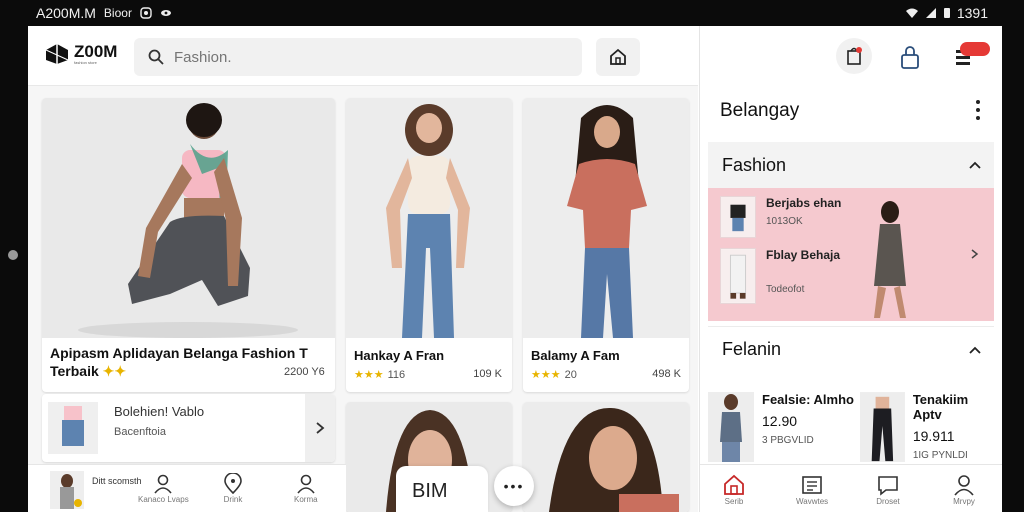 This screenshot has height=512, width=1024. Describe the element at coordinates (179, 353) in the screenshot. I see `product-title-line1: Apipasm Aplidayan Belanga Fashion T` at that location.